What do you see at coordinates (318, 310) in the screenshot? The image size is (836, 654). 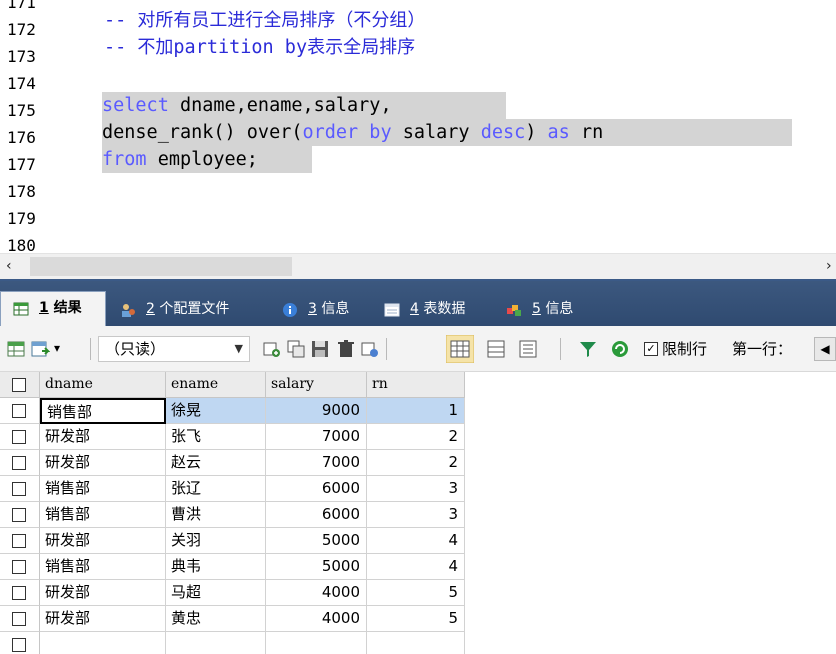 I see `tab-info: 3 信息` at bounding box center [318, 310].